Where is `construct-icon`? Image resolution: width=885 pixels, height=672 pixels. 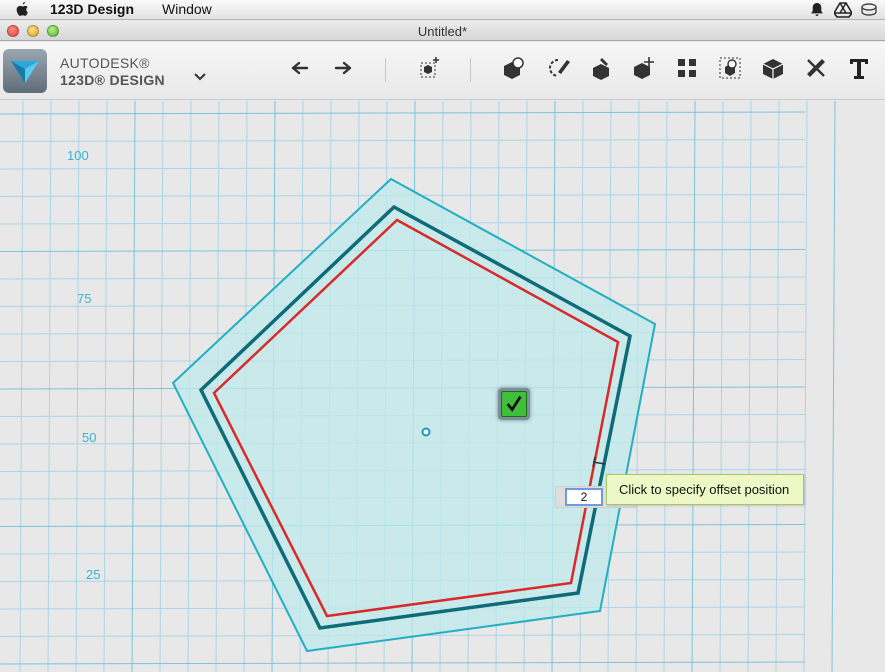
construct-icon is located at coordinates (602, 68).